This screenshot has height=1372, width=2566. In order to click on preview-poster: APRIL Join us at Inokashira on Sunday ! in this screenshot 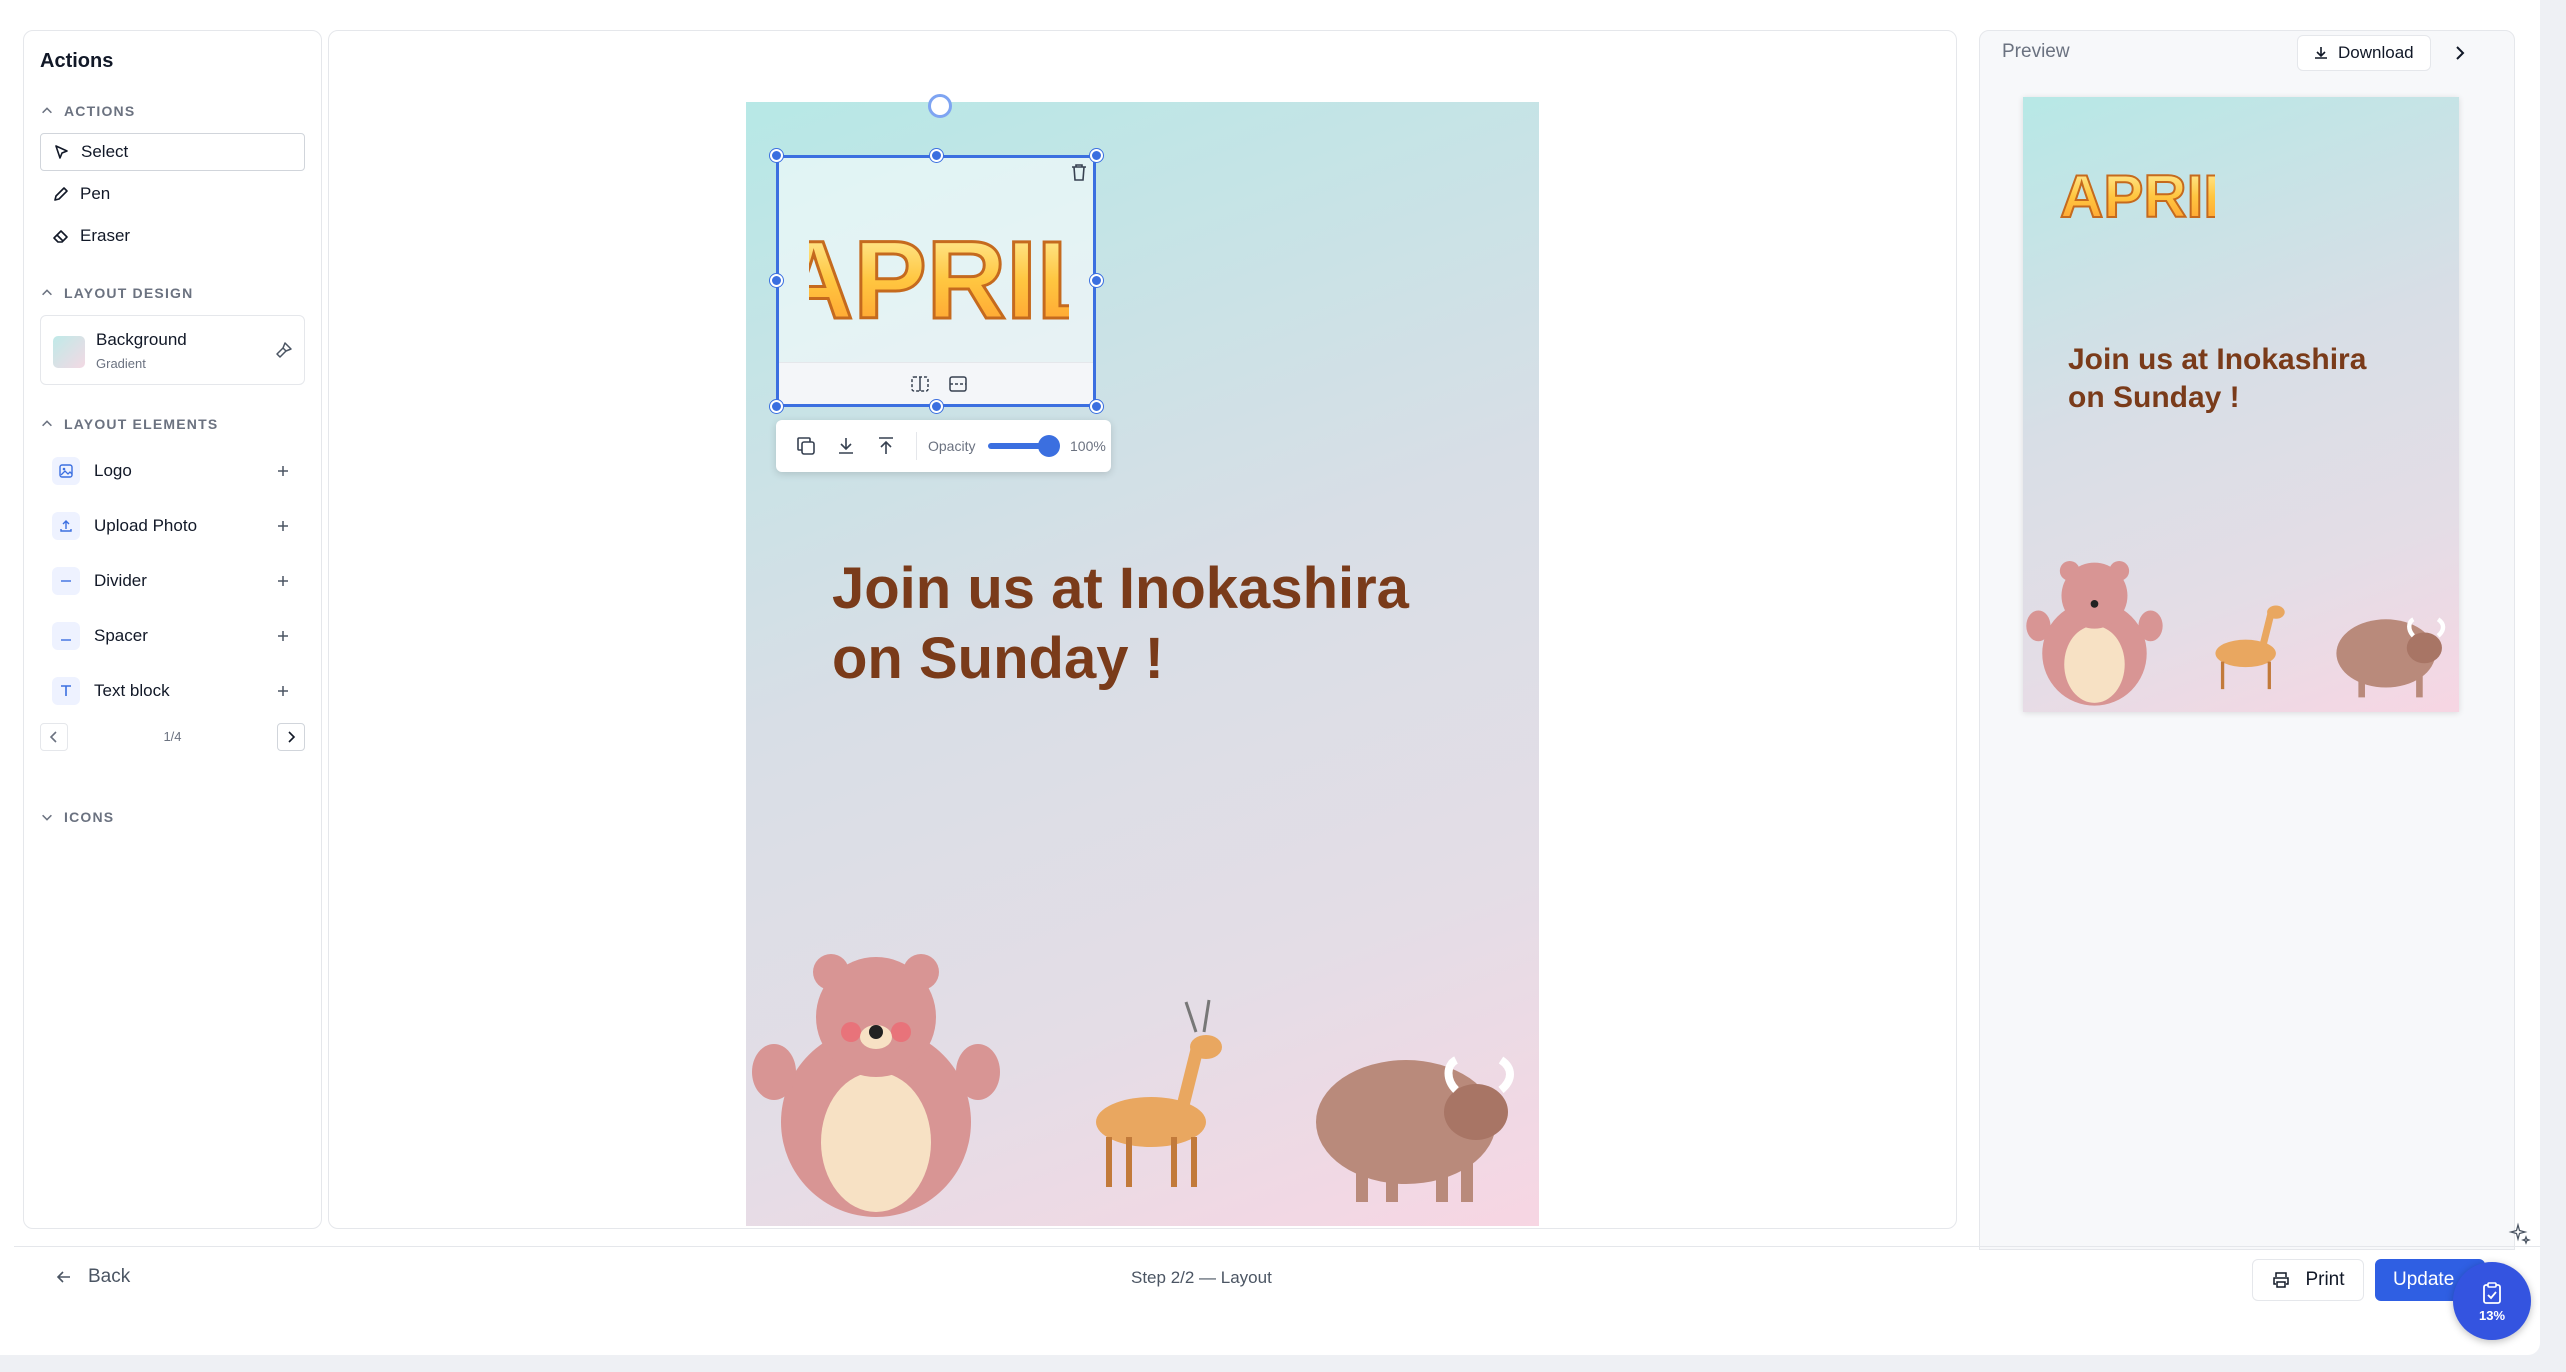, I will do `click(2241, 404)`.